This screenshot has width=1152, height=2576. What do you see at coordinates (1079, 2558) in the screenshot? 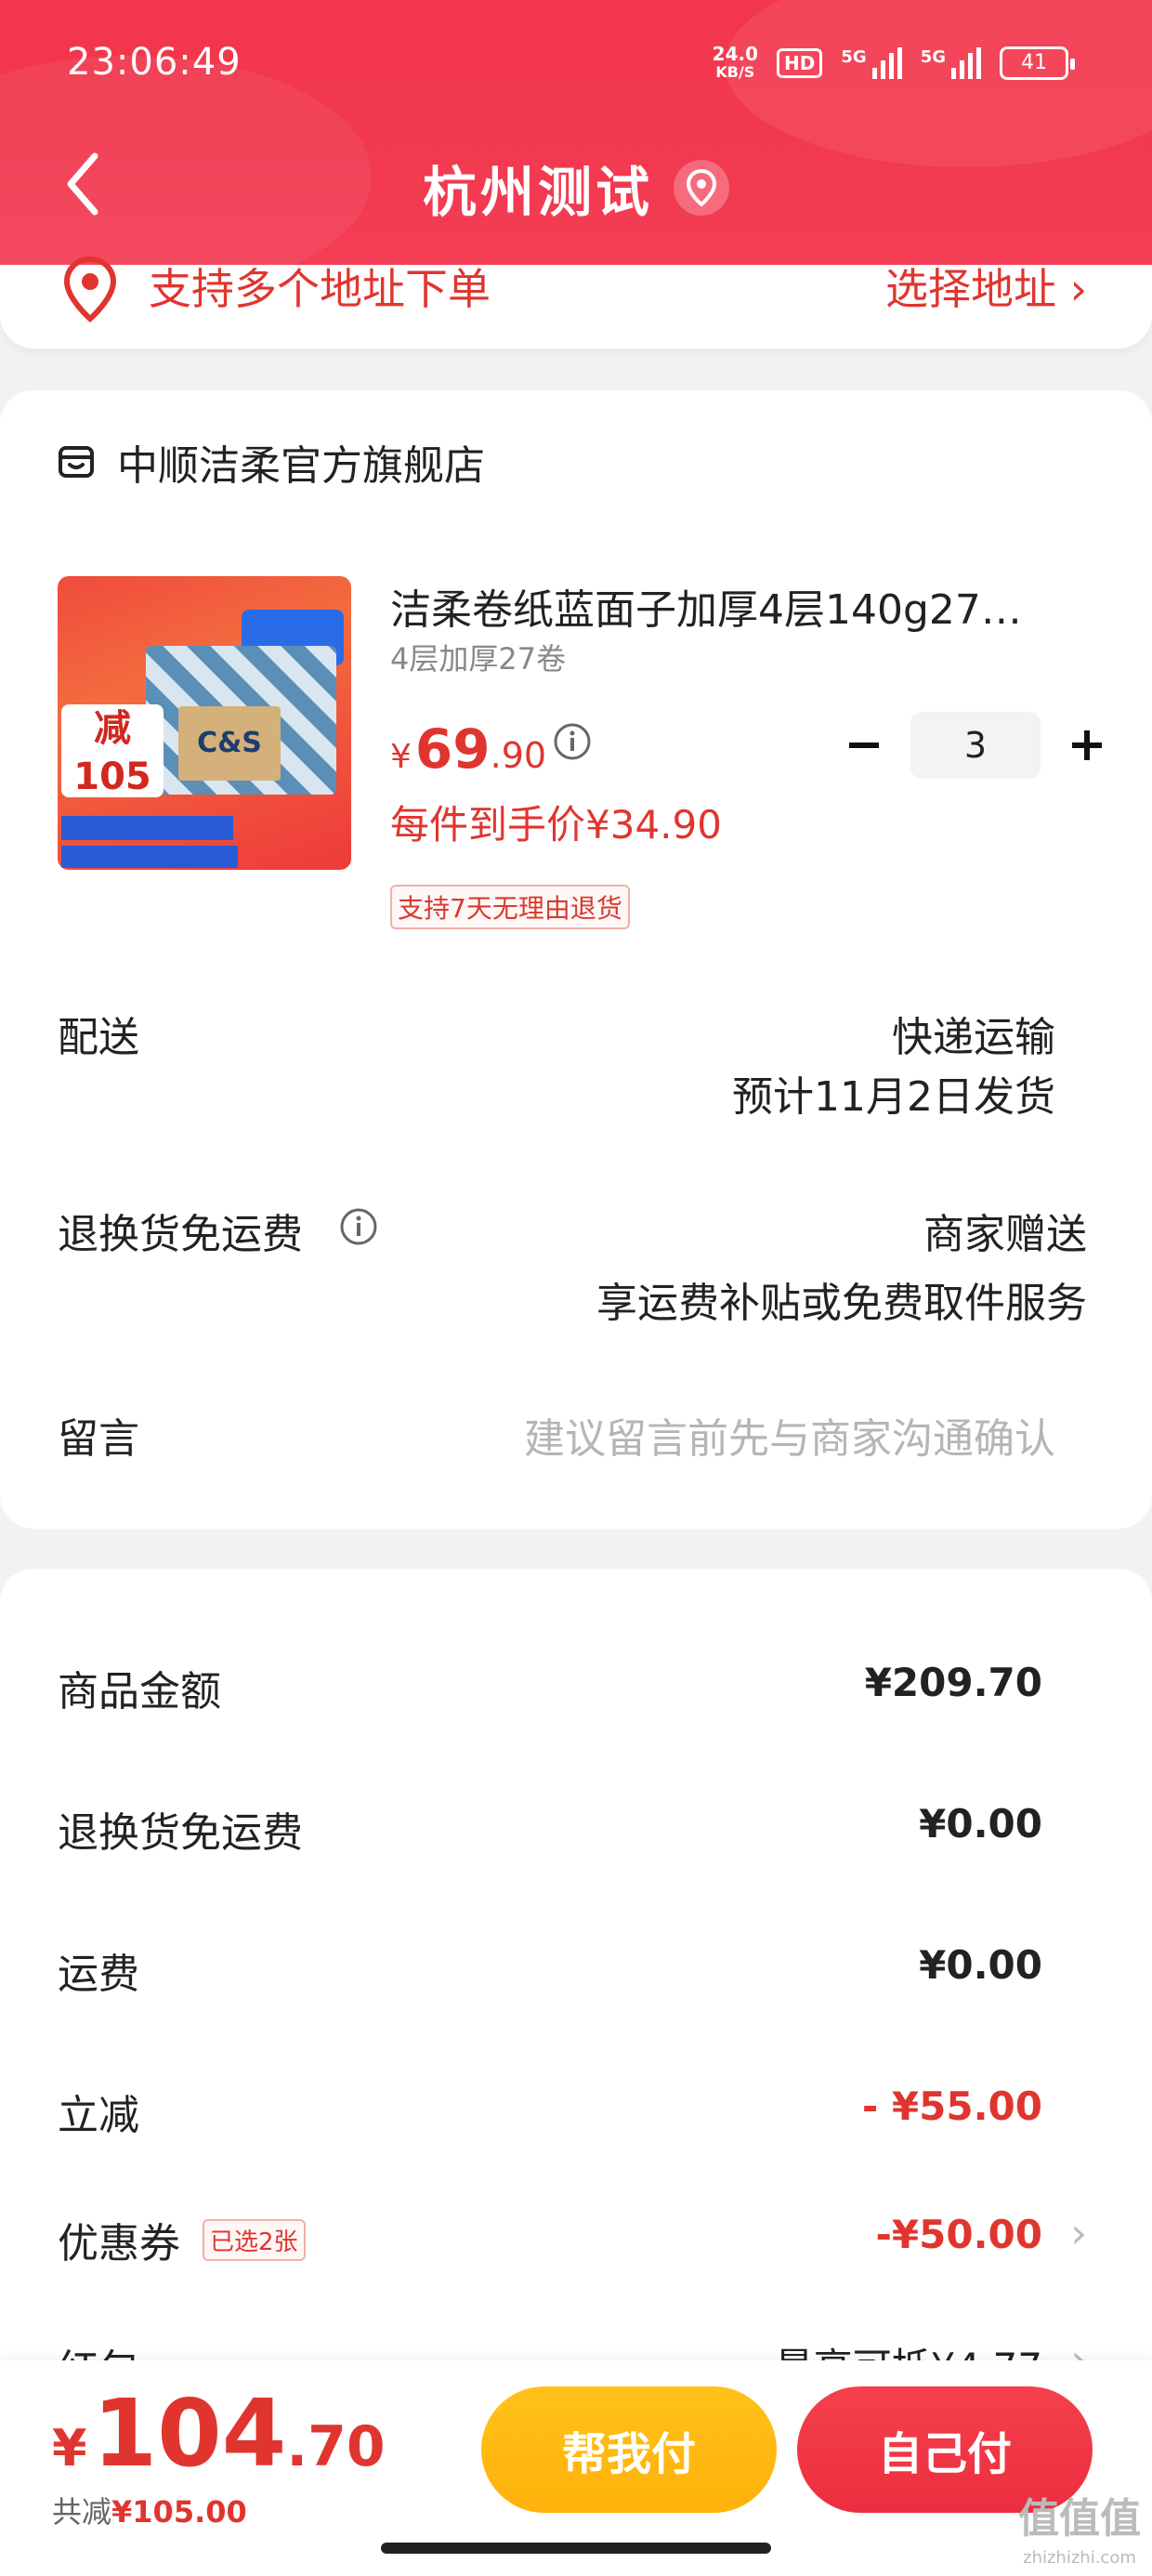
I see `watermark-sub: zhizhizhi.com` at bounding box center [1079, 2558].